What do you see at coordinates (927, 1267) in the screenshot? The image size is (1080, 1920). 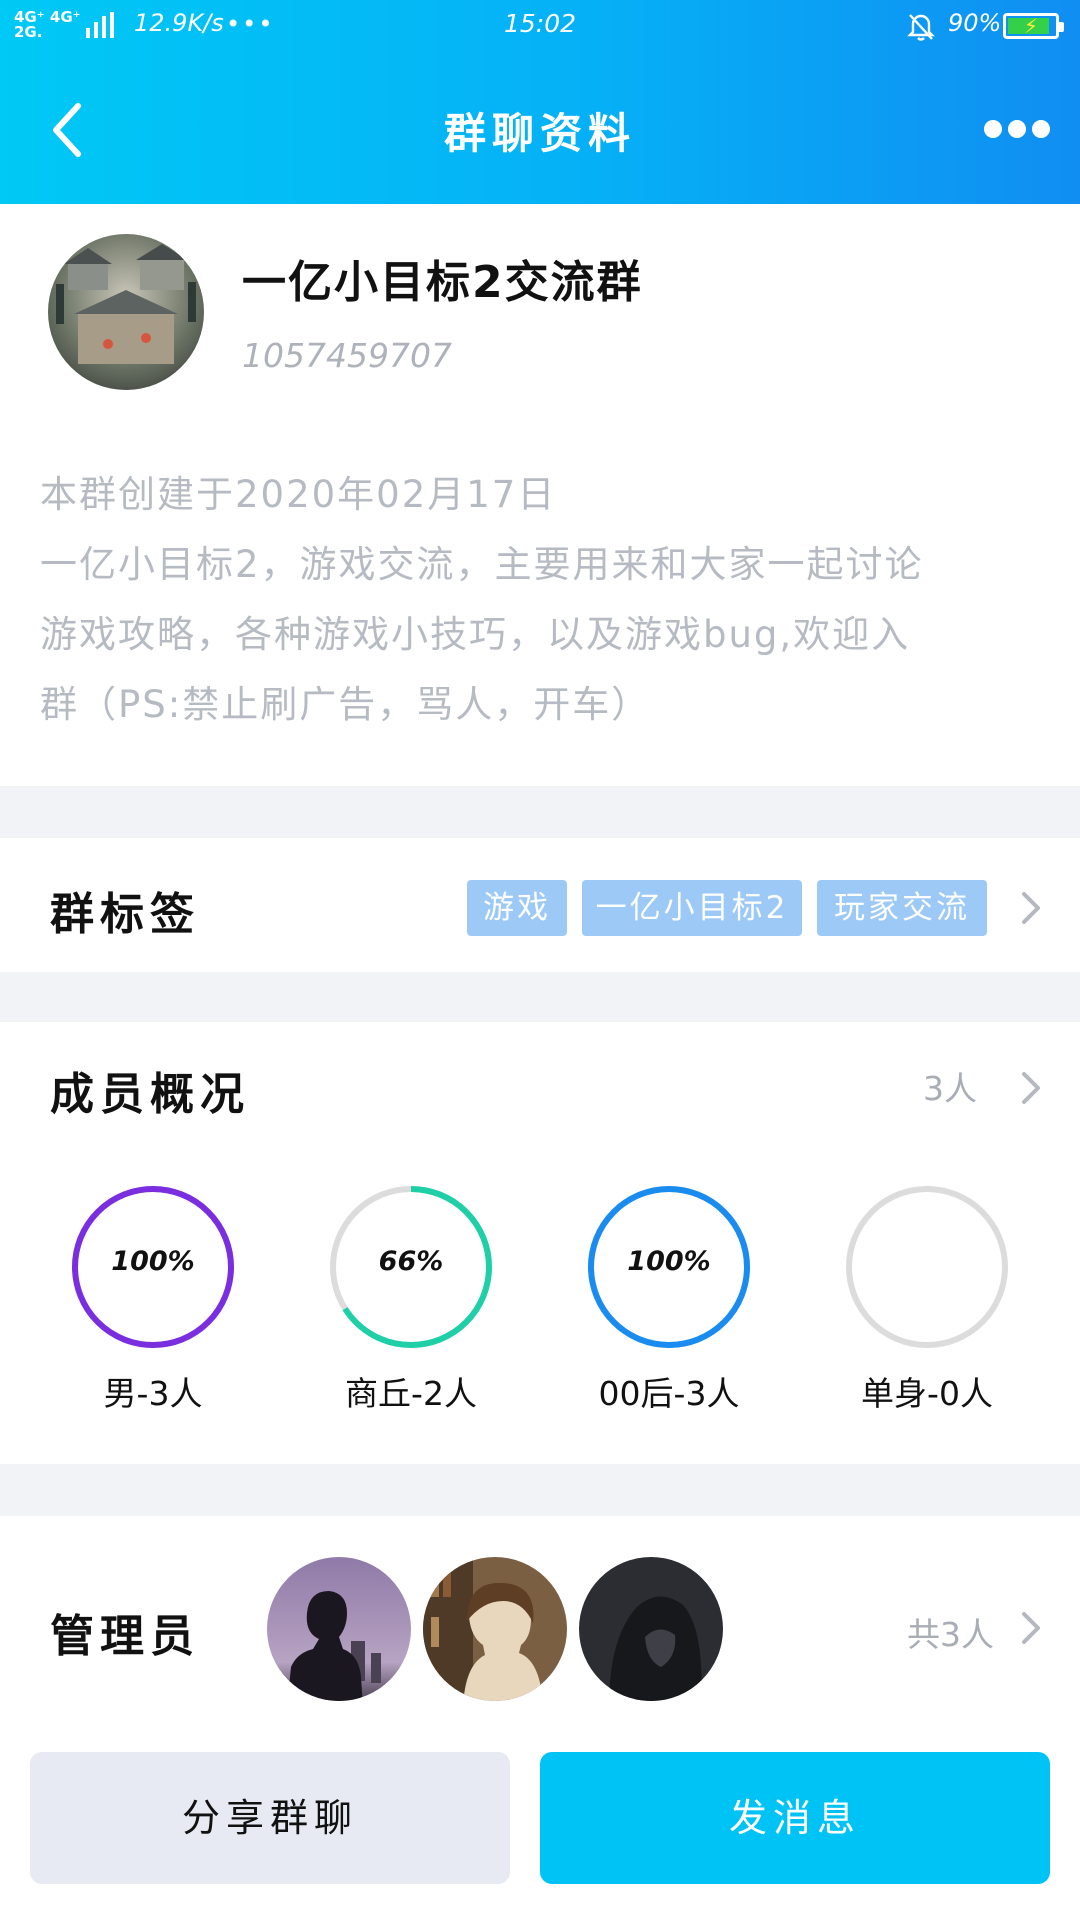 I see `stat-ring-single` at bounding box center [927, 1267].